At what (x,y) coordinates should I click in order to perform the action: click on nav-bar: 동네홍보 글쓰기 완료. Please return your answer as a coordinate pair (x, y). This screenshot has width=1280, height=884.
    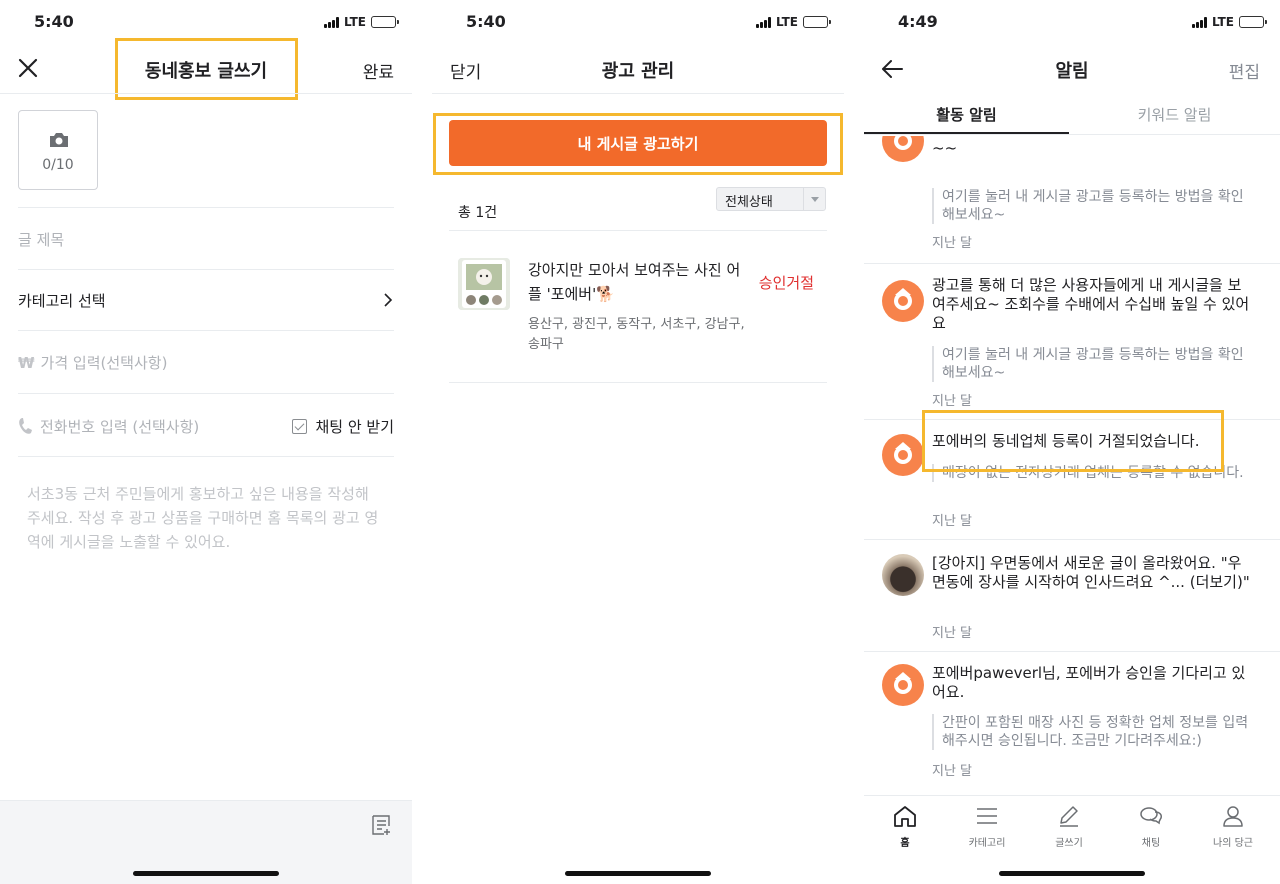
    Looking at the image, I should click on (206, 69).